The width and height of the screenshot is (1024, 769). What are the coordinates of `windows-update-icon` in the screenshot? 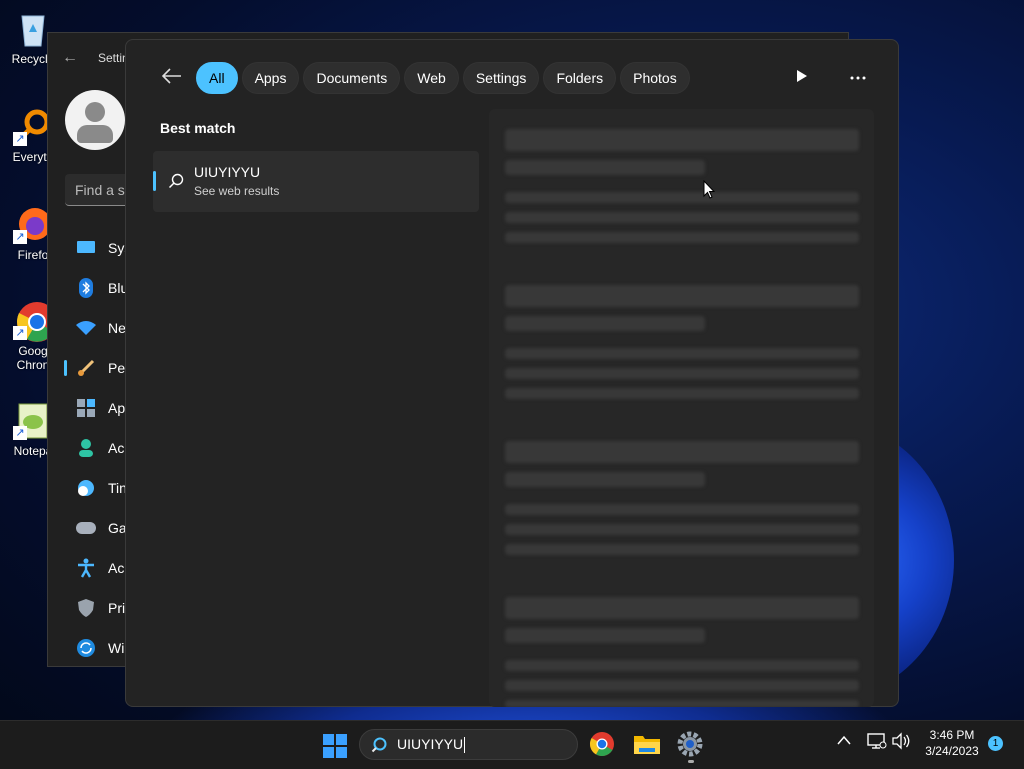 It's located at (86, 648).